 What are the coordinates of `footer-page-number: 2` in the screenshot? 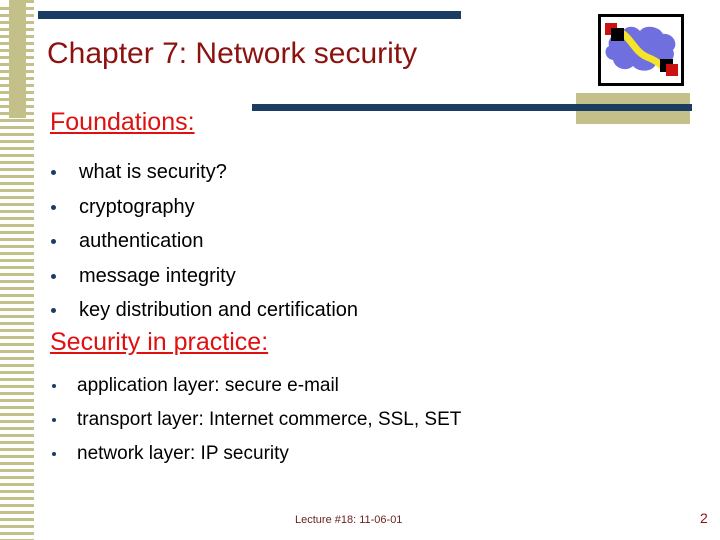 It's located at (704, 518).